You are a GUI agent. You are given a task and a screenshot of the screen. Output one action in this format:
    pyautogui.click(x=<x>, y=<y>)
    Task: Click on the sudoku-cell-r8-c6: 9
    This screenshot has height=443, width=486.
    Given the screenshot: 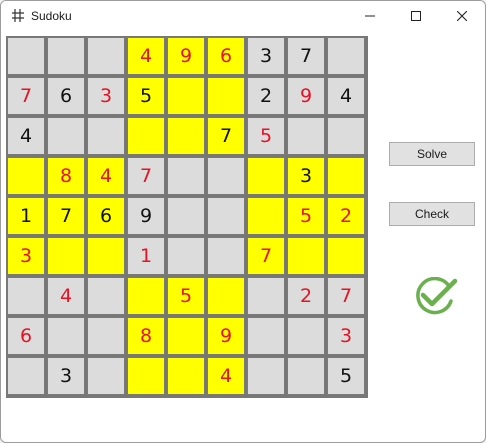 What is the action you would take?
    pyautogui.click(x=226, y=336)
    